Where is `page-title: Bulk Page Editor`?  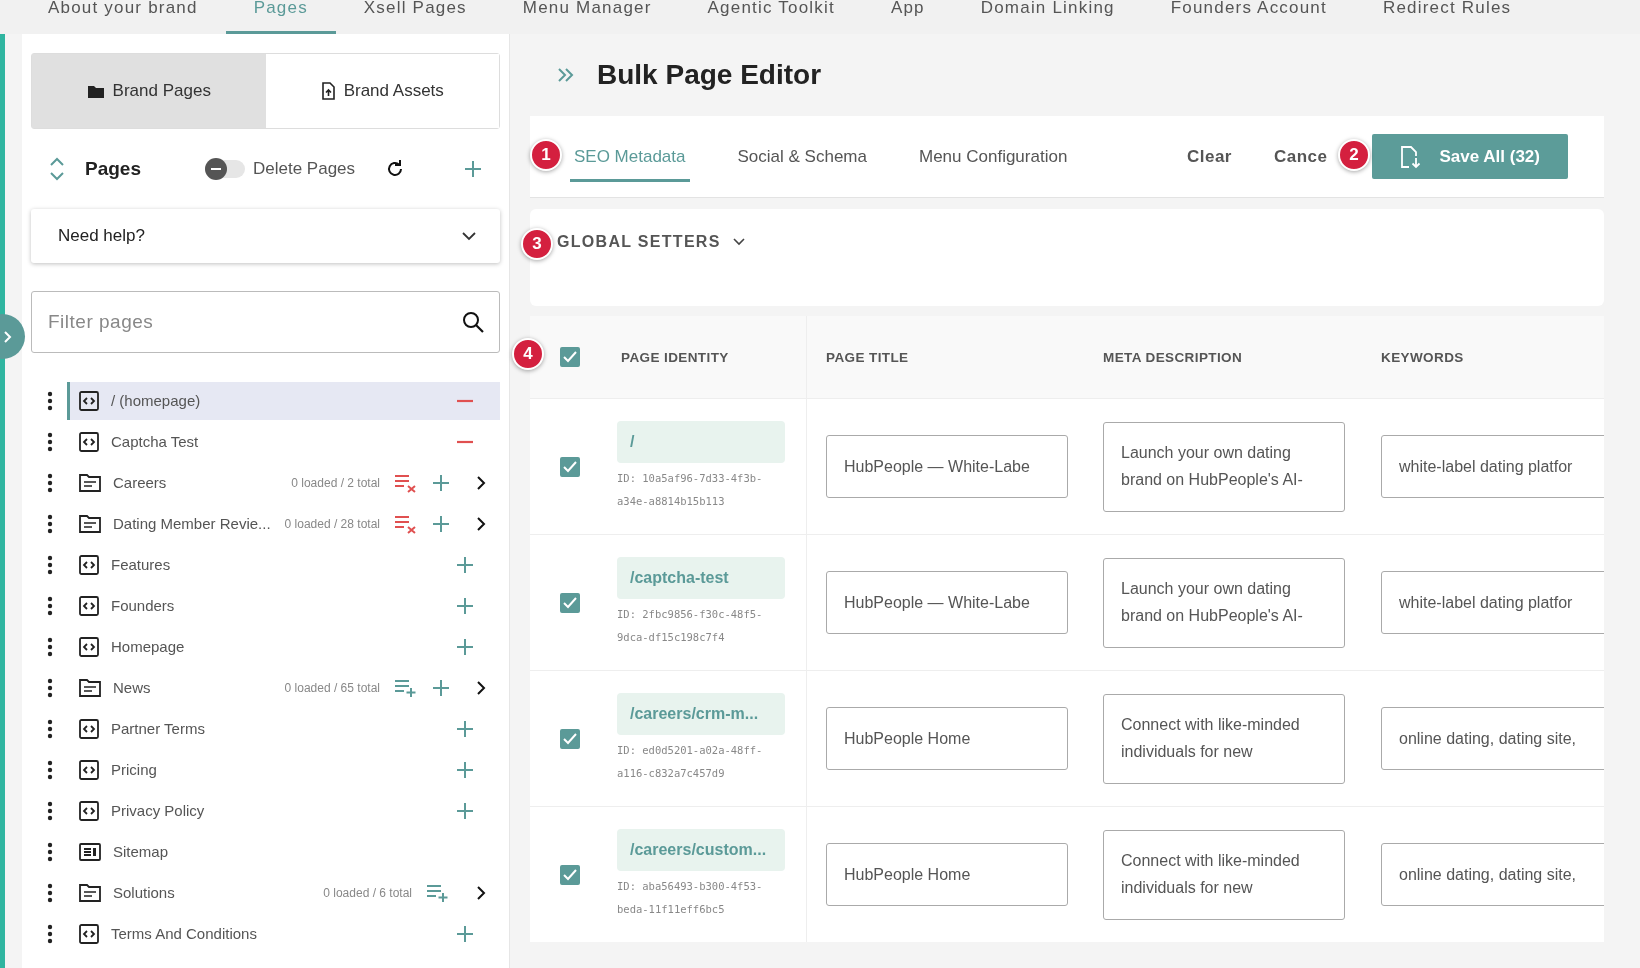
page-title: Bulk Page Editor is located at coordinates (709, 75).